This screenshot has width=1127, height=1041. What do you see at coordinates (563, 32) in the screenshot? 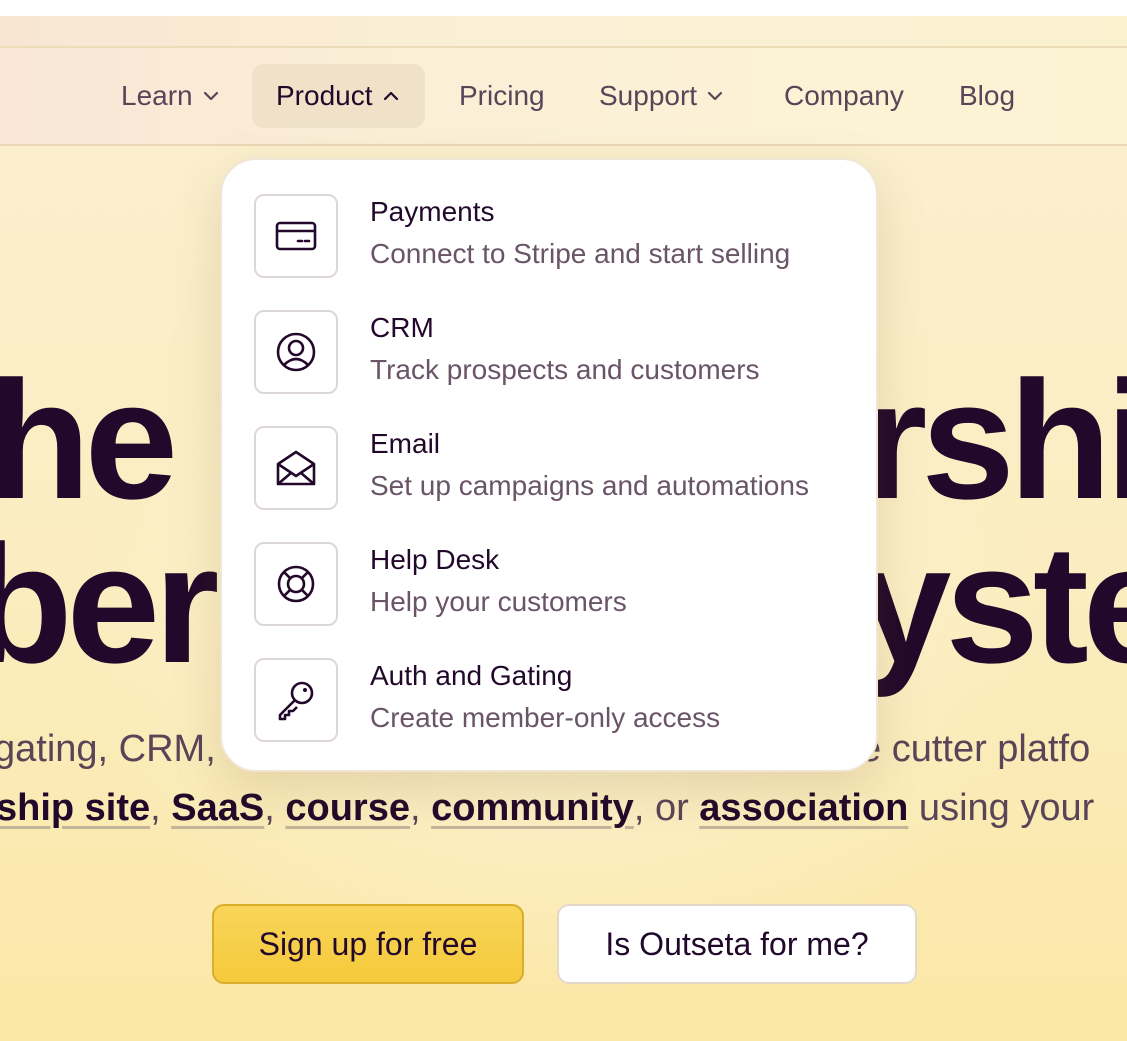
I see `announcement-band` at bounding box center [563, 32].